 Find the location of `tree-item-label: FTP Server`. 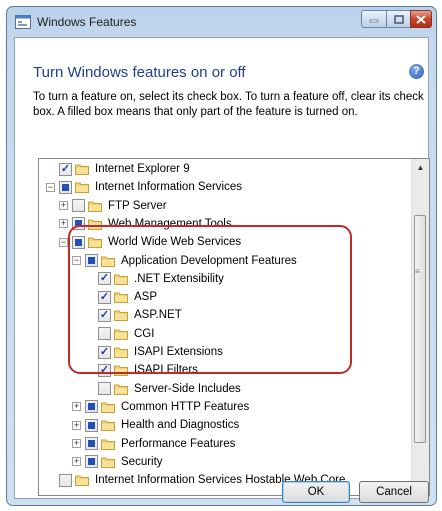

tree-item-label: FTP Server is located at coordinates (137, 205).